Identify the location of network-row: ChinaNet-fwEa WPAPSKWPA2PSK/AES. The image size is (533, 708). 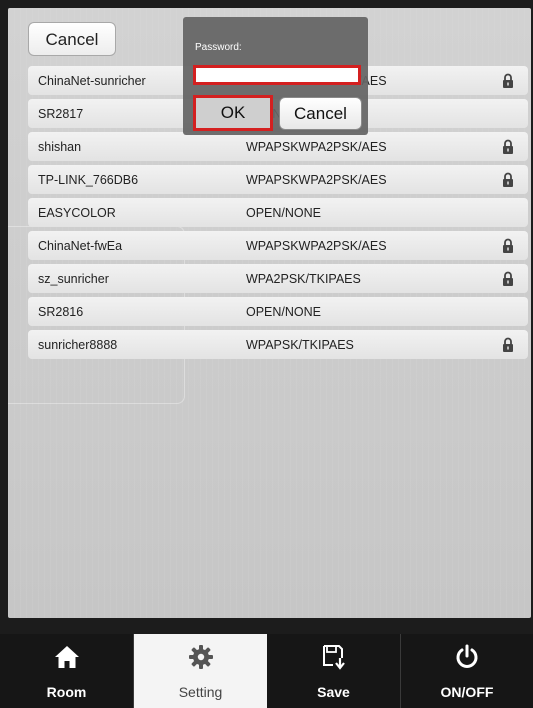
(278, 245).